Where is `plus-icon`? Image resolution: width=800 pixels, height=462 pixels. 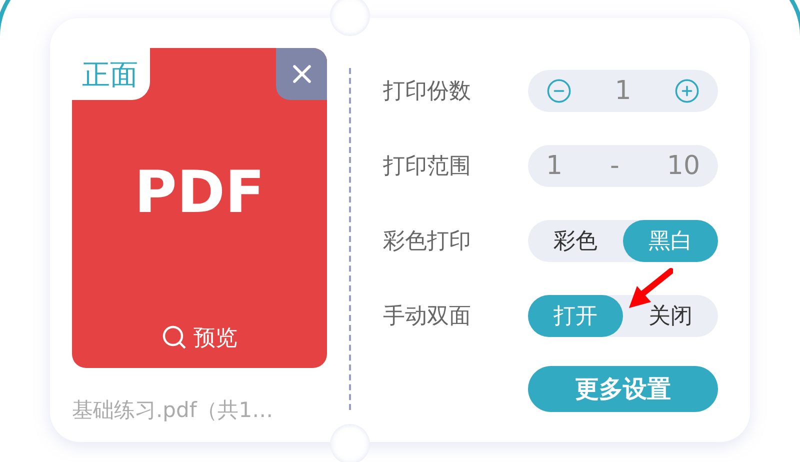
plus-icon is located at coordinates (687, 91).